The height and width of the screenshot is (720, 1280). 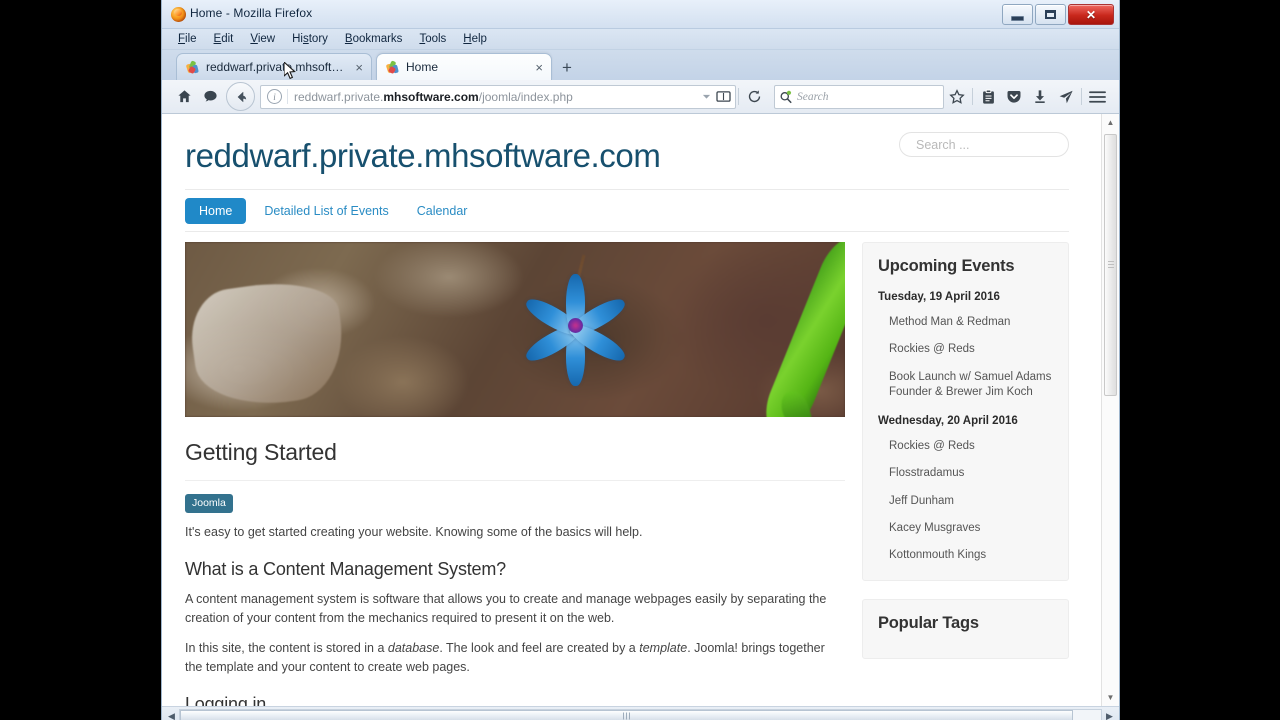 I want to click on letterbox-right, so click(x=1200, y=360).